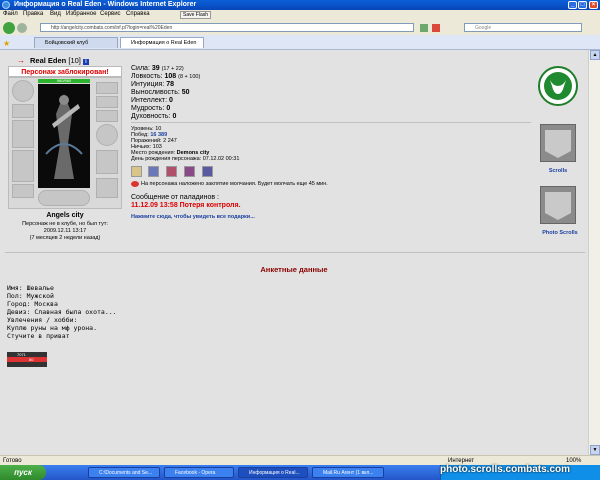 The width and height of the screenshot is (600, 480). What do you see at coordinates (300, 42) in the screenshot?
I see `tab-bar: ★ Бойцовский клуб Информация о Real Eden` at bounding box center [300, 42].